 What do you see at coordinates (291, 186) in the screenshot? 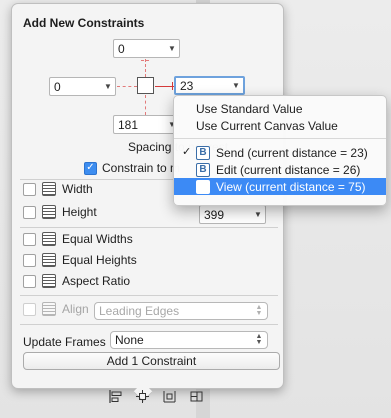
I see `menu-item-label: View (current distance = 75)` at bounding box center [291, 186].